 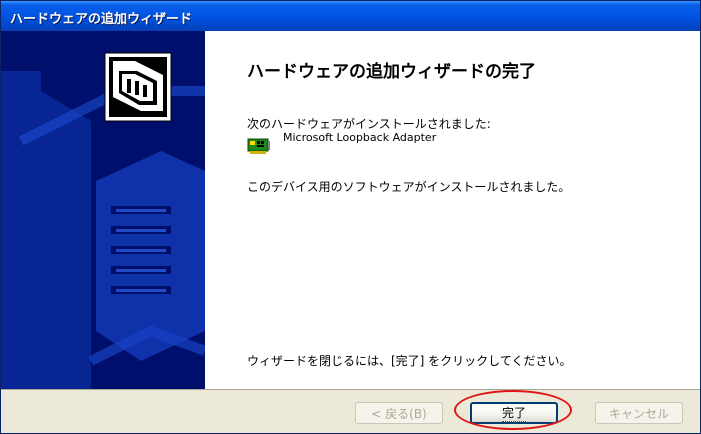 I want to click on installed-intro-text: 次のハードウェアがインストールされました:, so click(x=369, y=124).